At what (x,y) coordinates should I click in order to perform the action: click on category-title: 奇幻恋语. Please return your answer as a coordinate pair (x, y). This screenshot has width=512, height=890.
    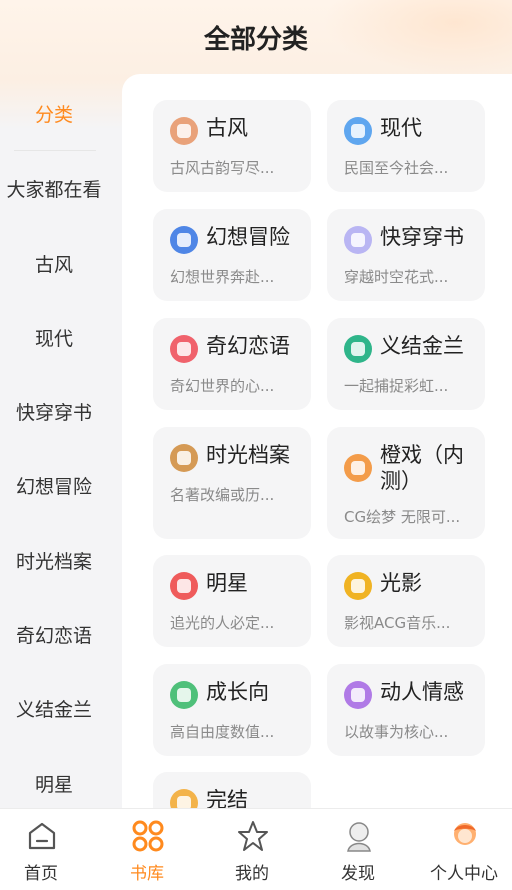
    Looking at the image, I should click on (248, 346).